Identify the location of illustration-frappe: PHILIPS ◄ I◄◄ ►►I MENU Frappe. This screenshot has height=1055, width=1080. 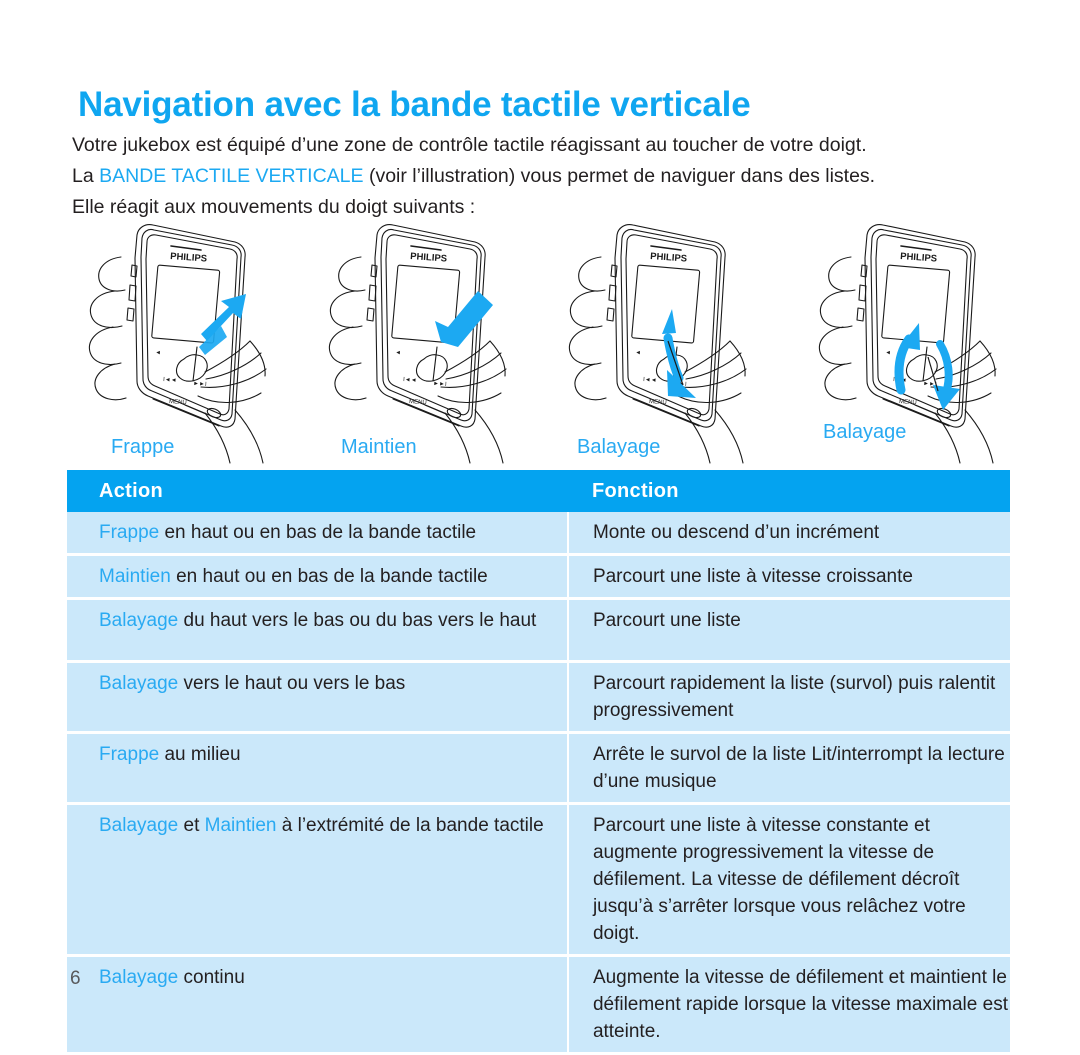
(200, 340).